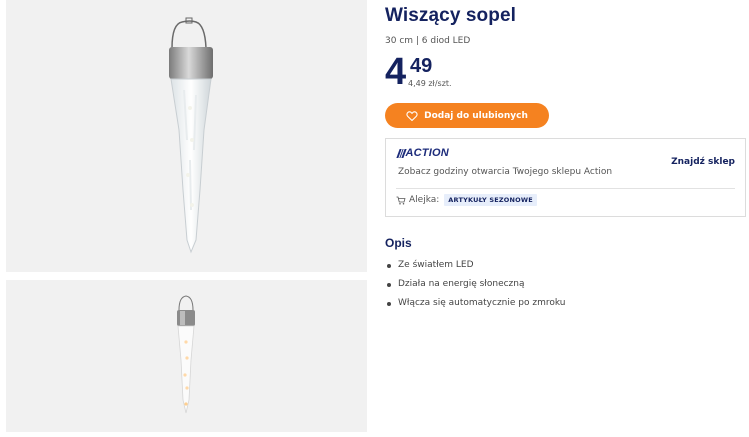  I want to click on unit-price: 4,49 zł/szt., so click(430, 83).